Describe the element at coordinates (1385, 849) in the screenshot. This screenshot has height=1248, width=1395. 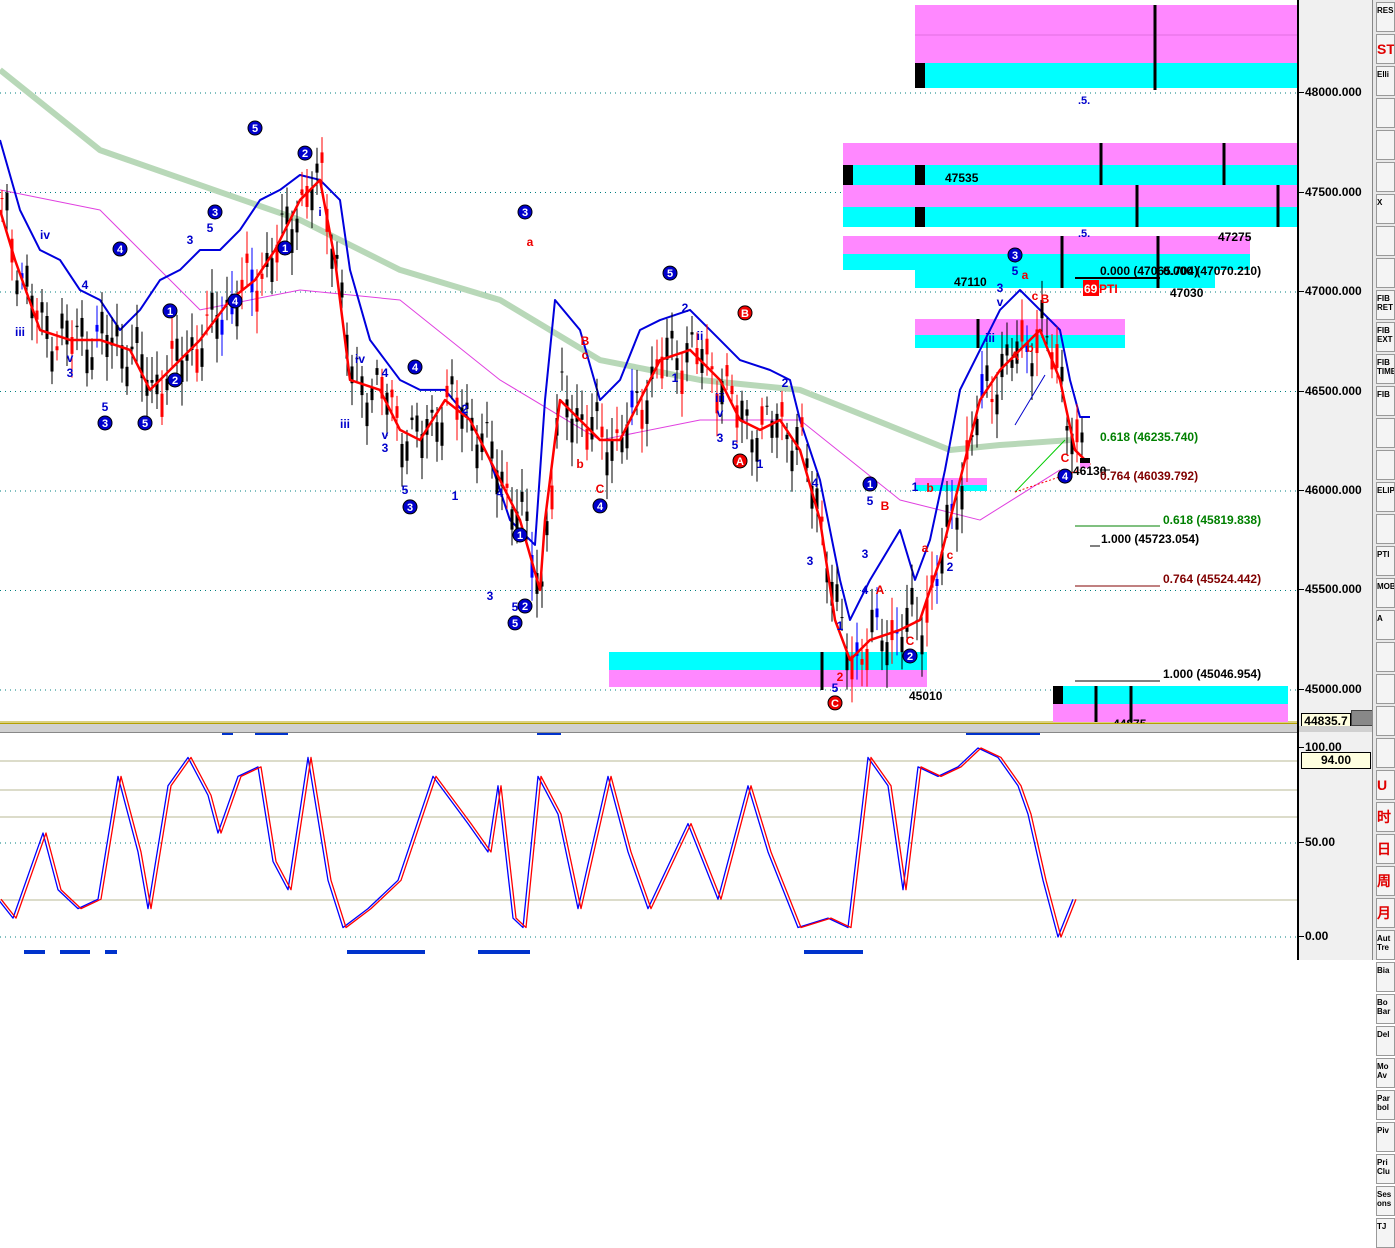
I see `toolbar-button: 日` at that location.